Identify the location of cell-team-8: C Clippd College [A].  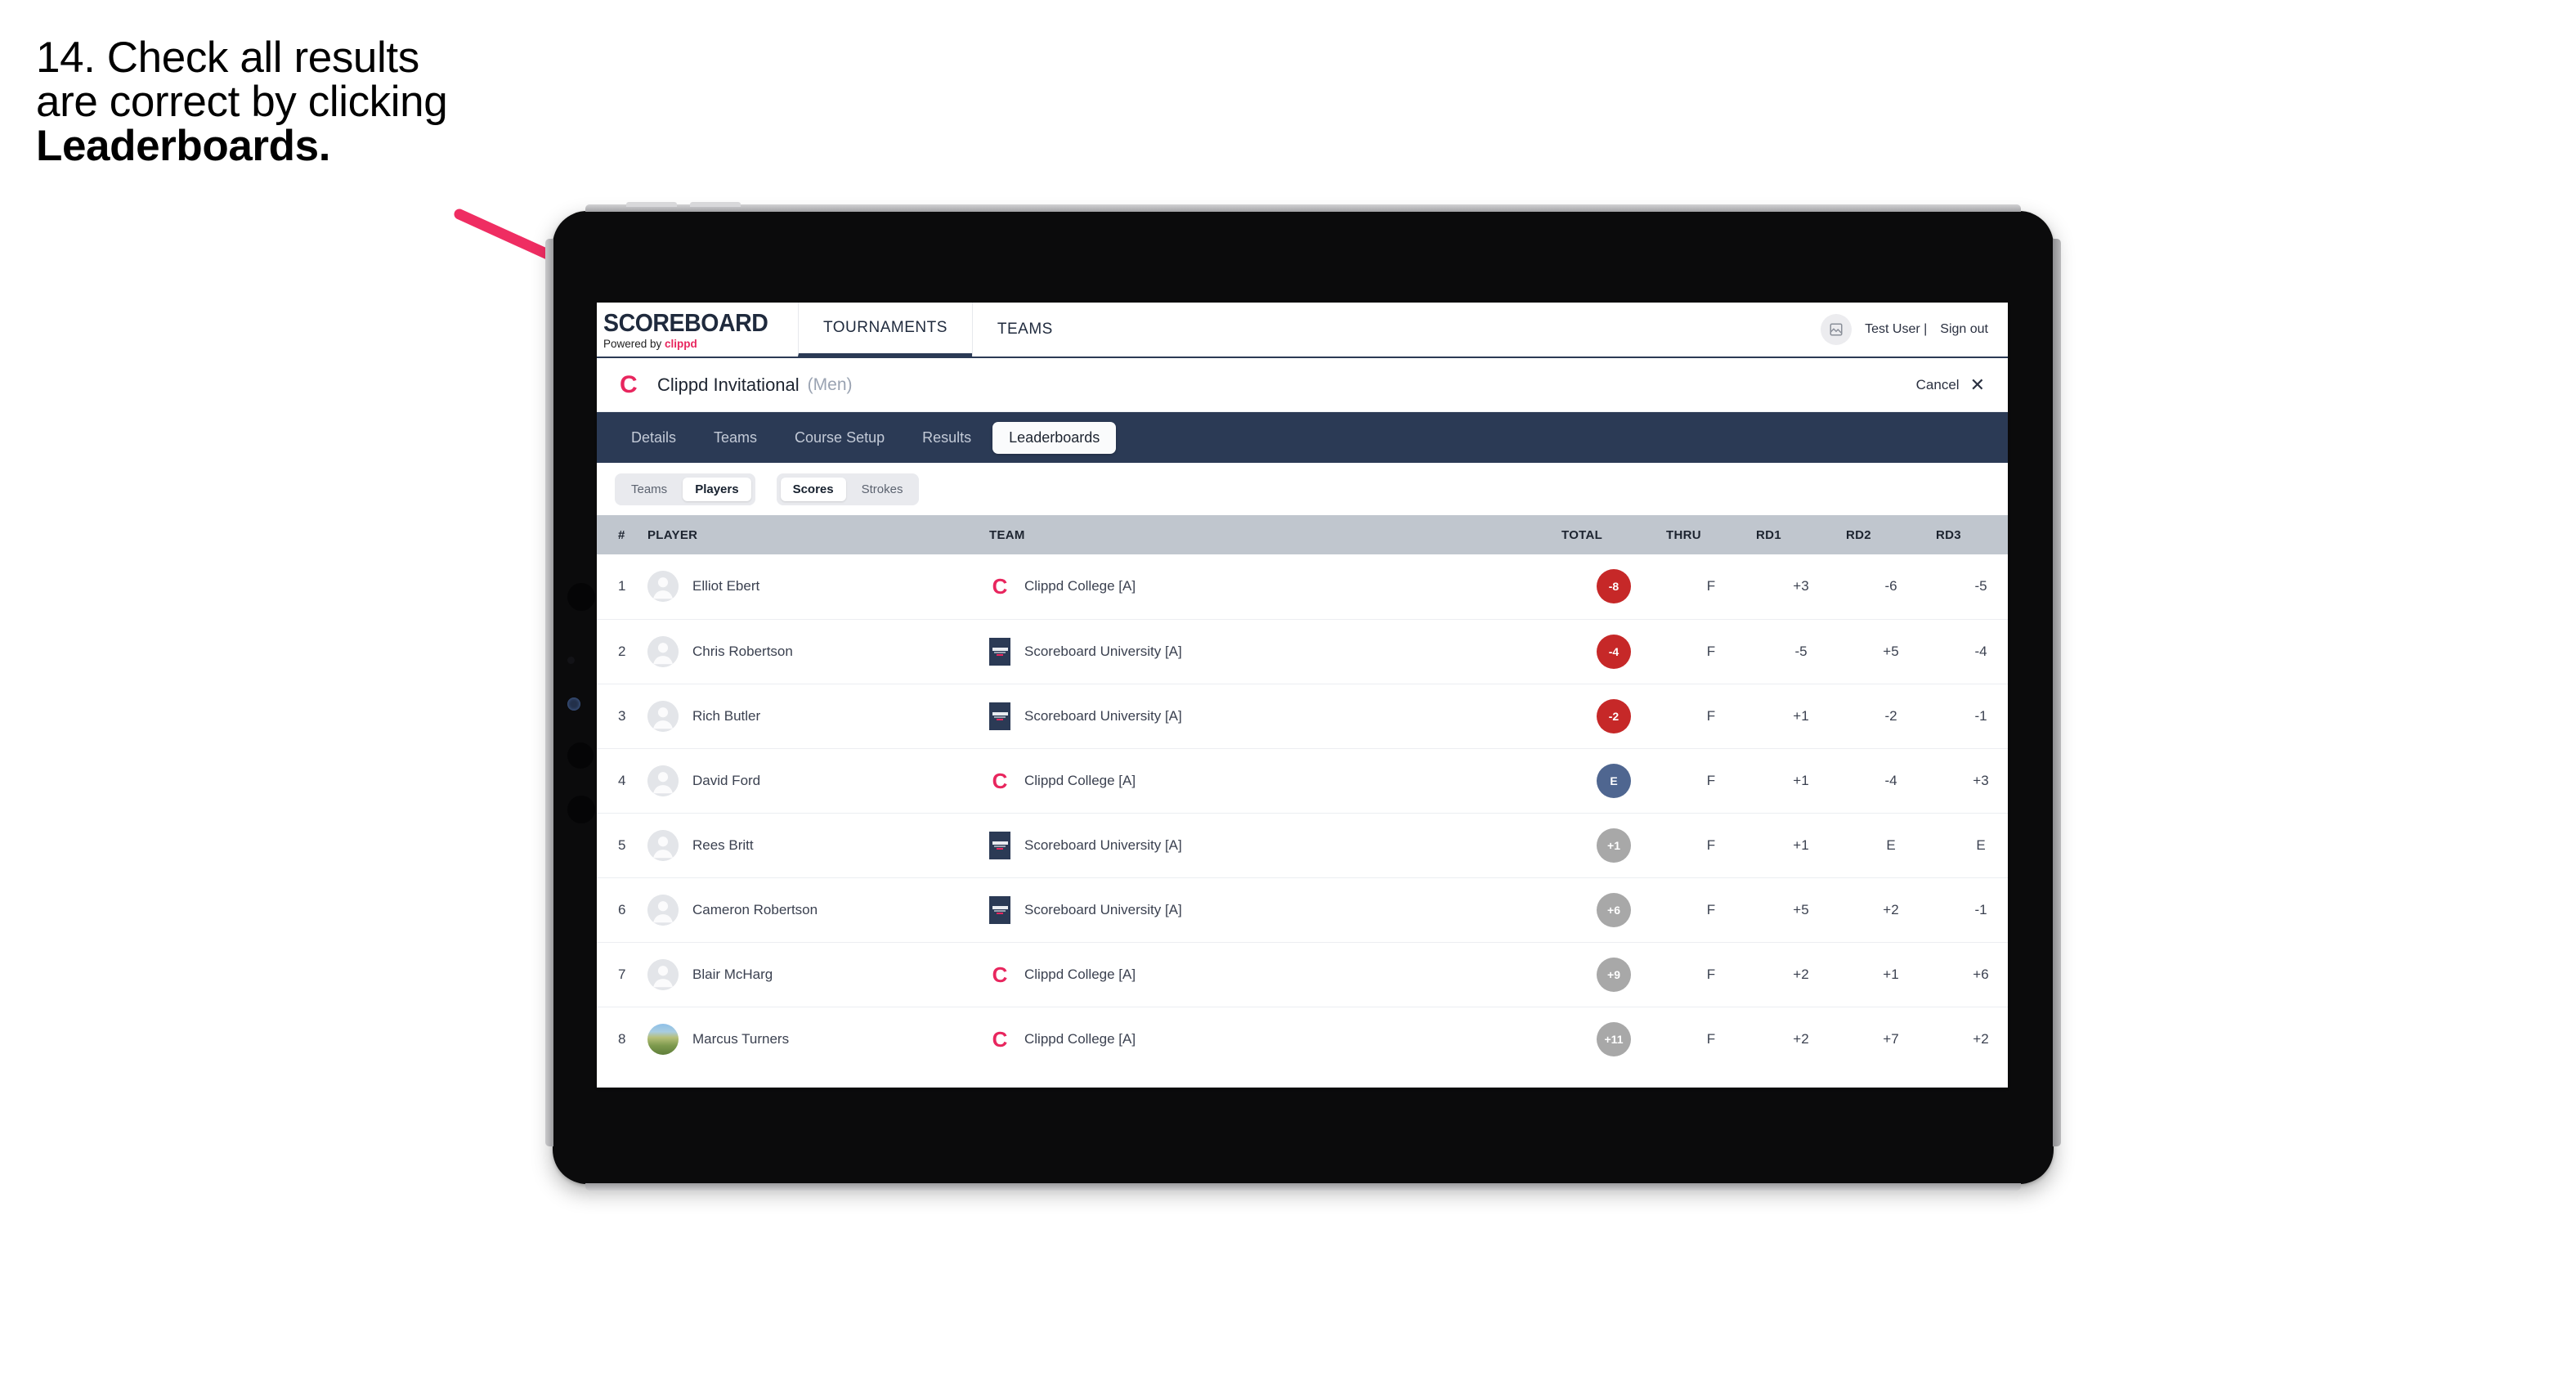
(1275, 1039).